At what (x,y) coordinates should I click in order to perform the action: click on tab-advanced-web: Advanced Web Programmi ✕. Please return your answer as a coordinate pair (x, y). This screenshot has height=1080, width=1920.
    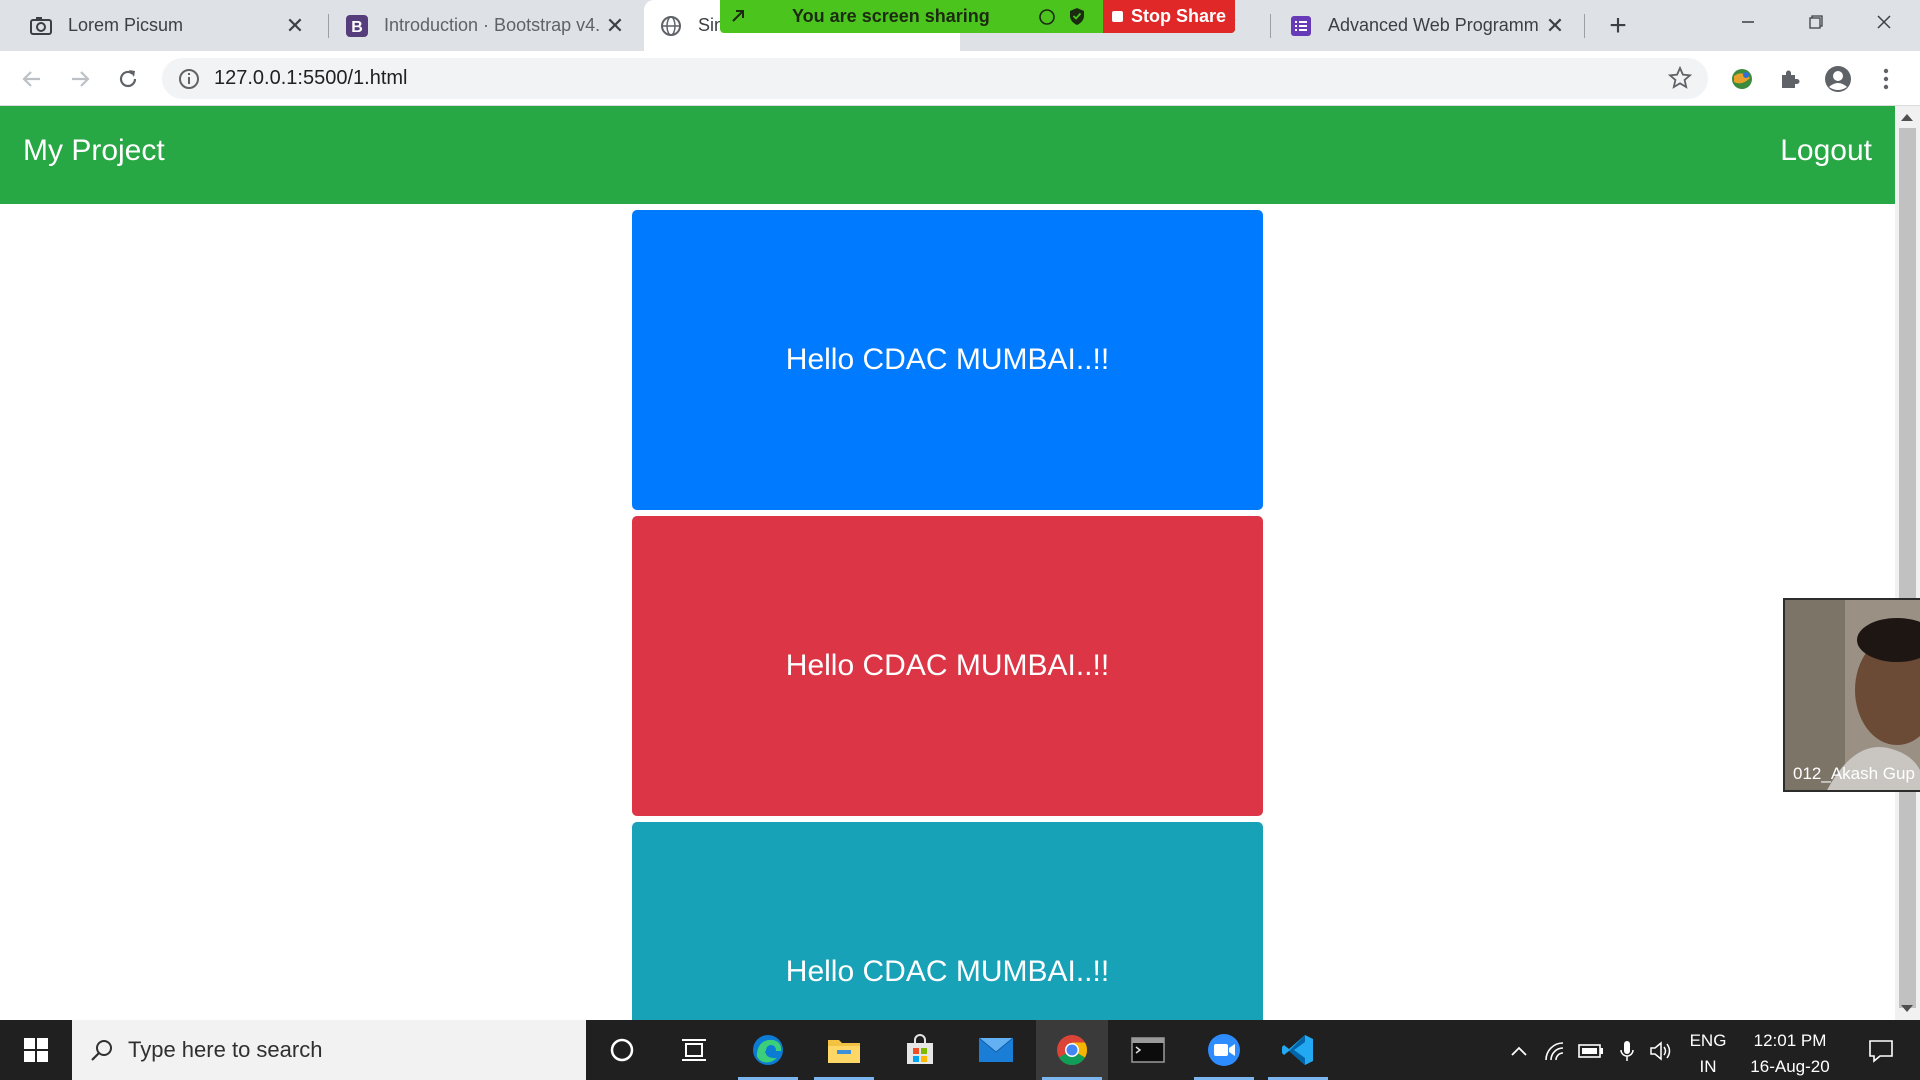
    Looking at the image, I should click on (1427, 25).